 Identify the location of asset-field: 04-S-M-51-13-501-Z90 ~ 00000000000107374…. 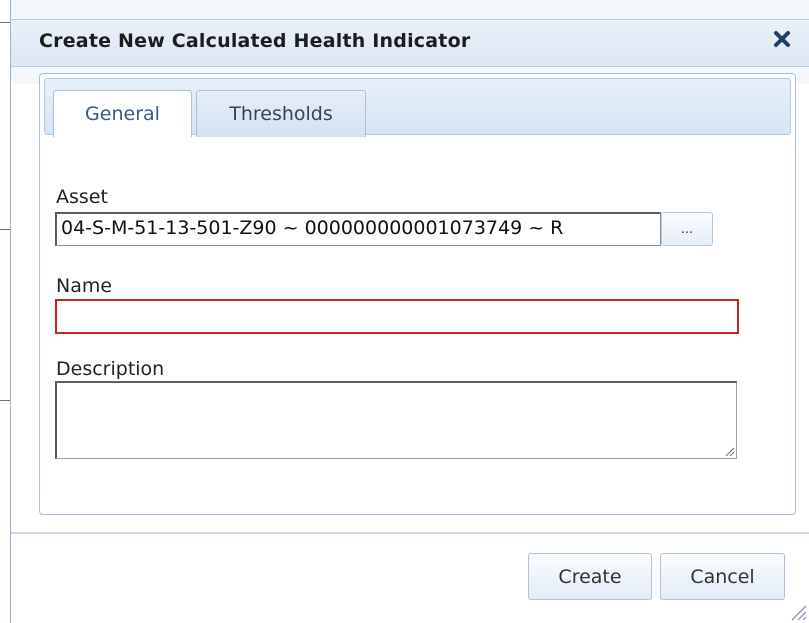
(358, 229).